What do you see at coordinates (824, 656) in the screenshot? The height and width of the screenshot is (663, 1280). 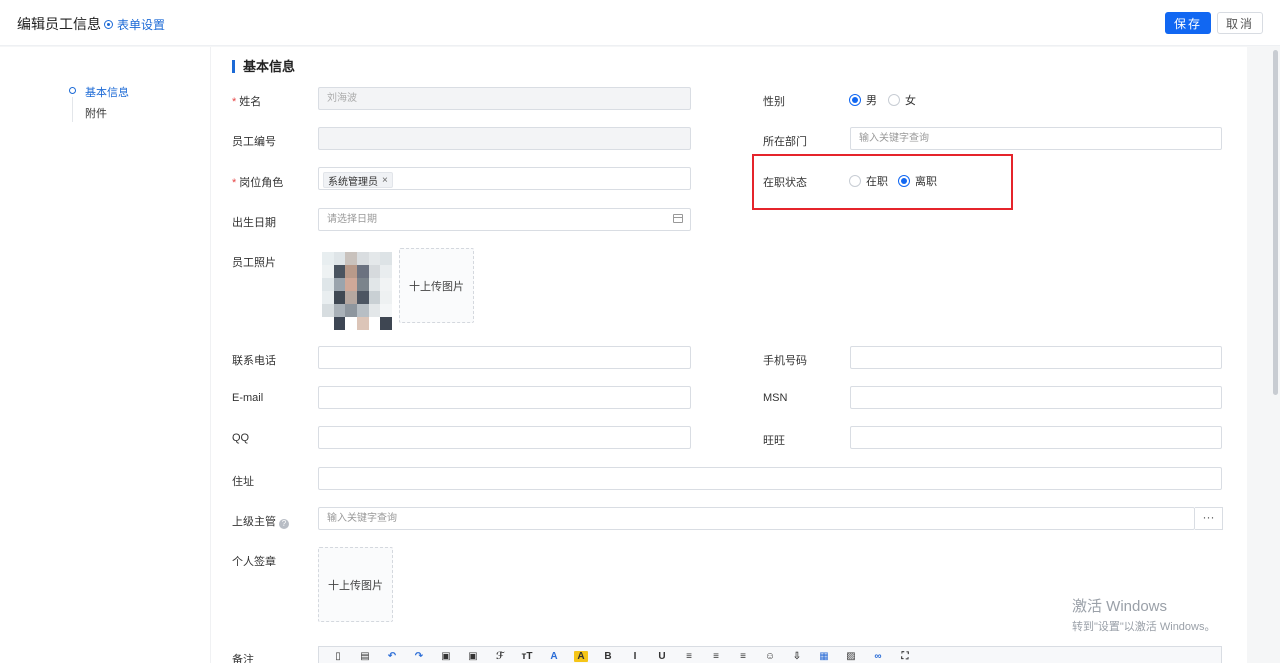 I see `table-icon: ▦` at bounding box center [824, 656].